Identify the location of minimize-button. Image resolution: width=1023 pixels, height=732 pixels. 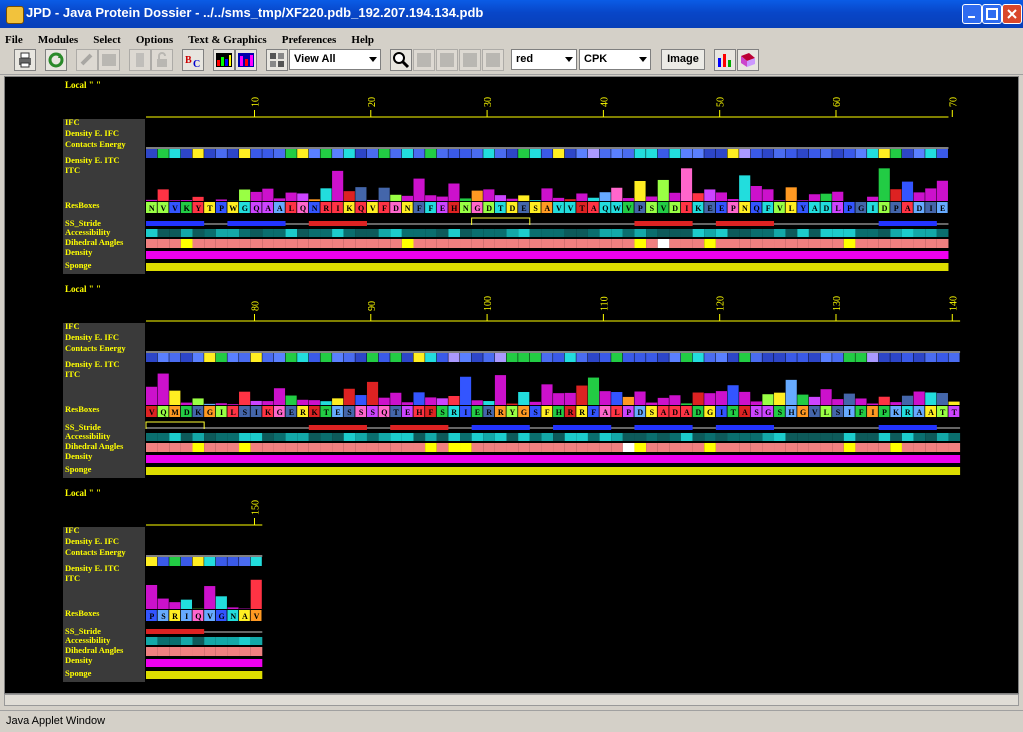
(972, 14).